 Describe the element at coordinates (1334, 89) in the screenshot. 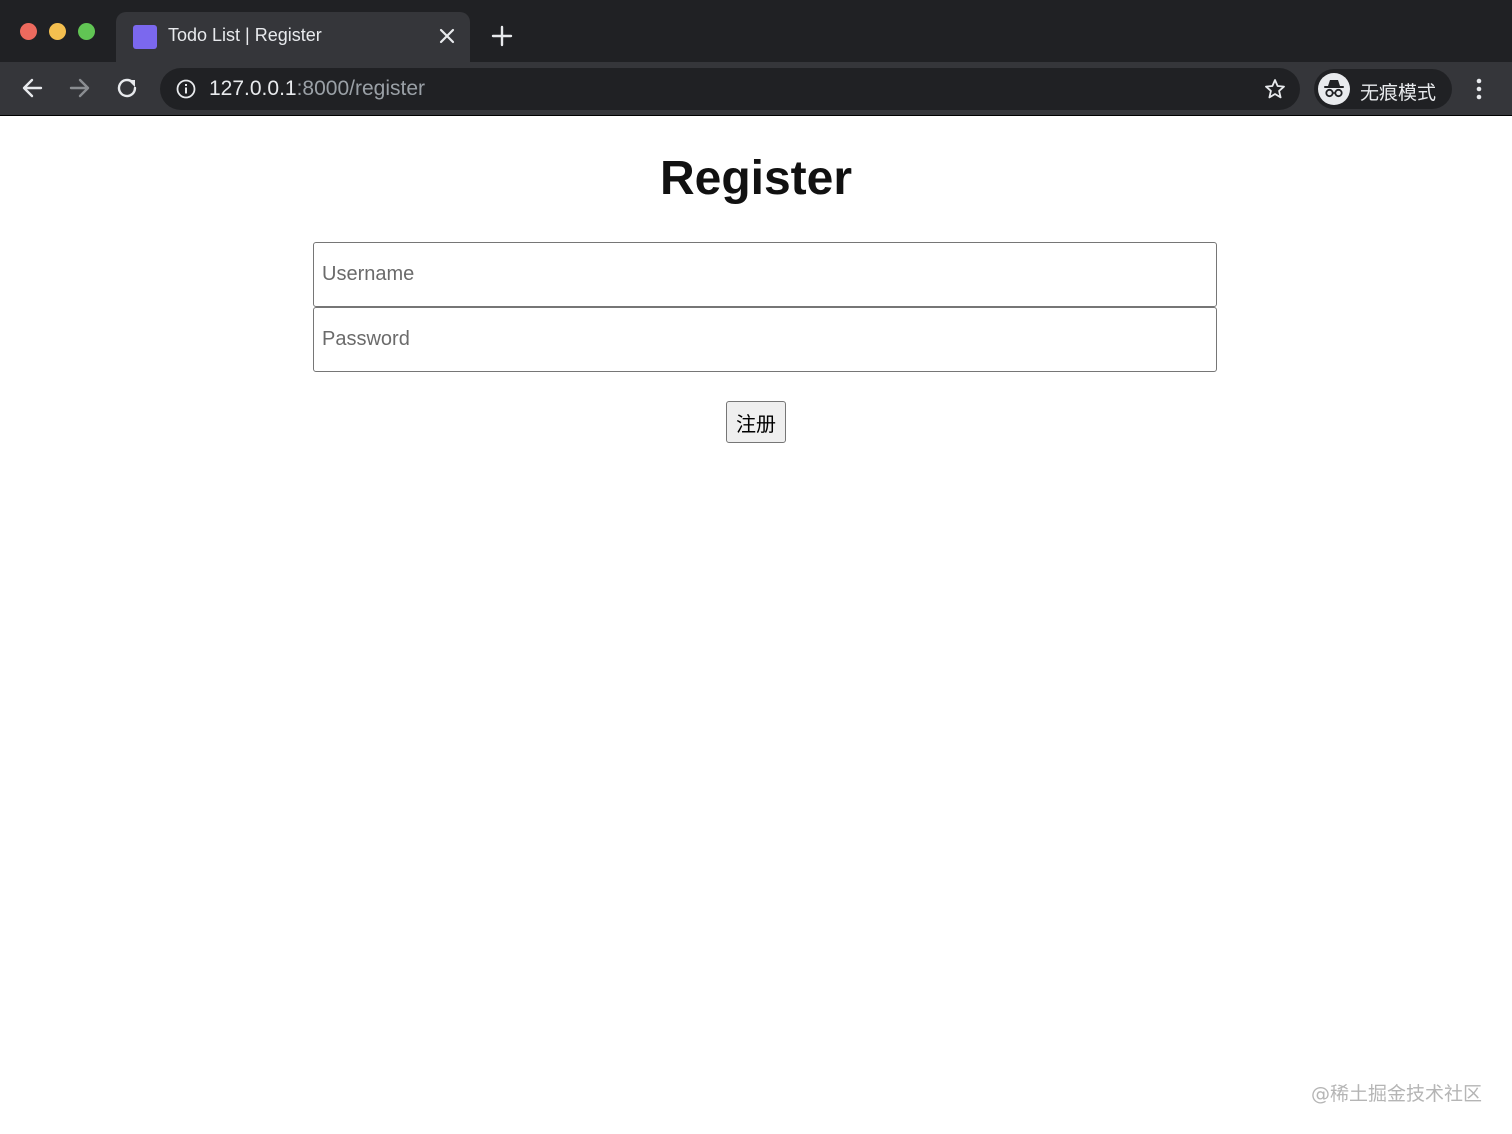

I see `incognito-icon` at that location.